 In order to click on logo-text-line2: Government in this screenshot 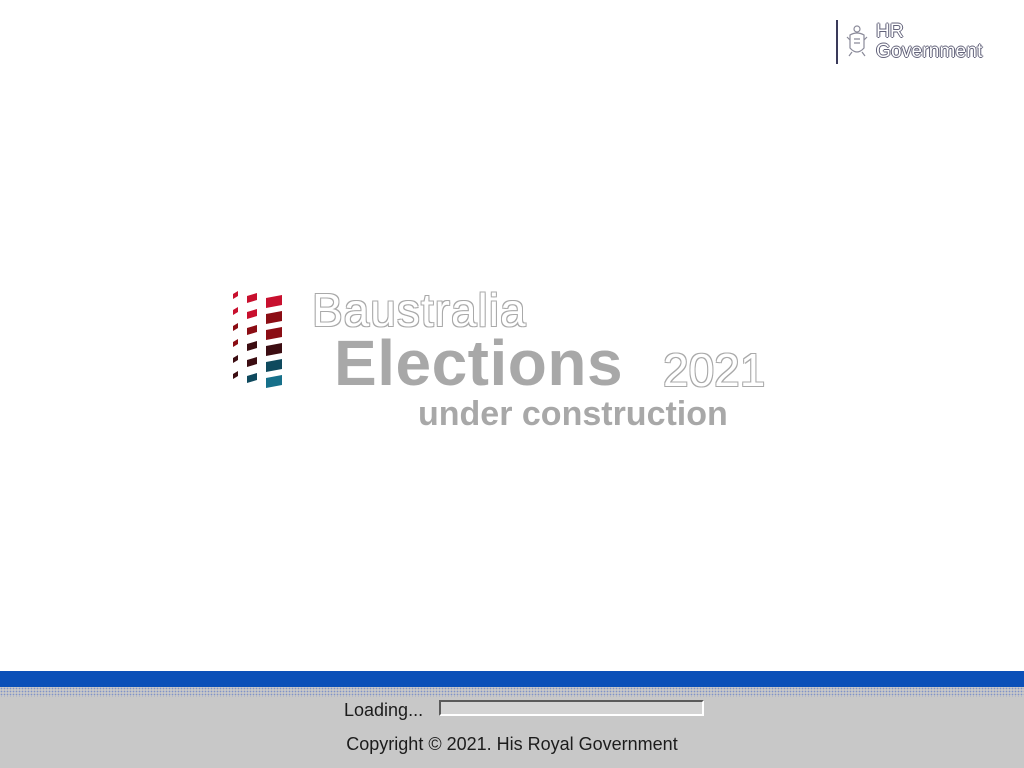, I will do `click(929, 51)`.